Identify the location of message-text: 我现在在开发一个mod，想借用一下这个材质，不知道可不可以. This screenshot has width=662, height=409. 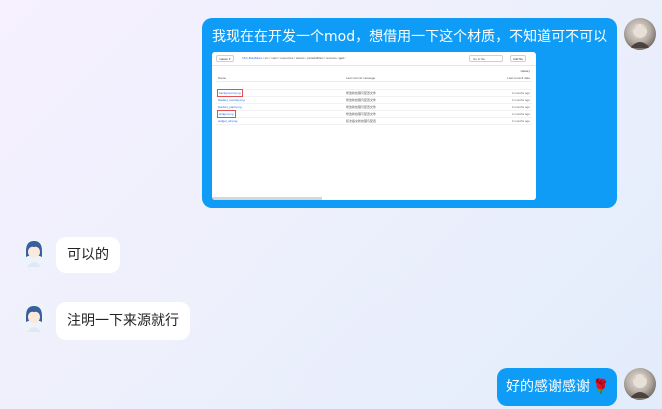
(410, 37).